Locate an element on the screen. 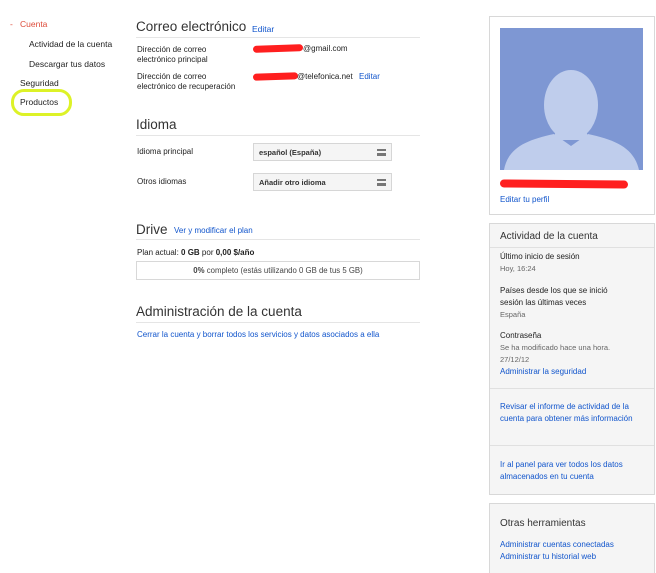 This screenshot has width=656, height=573. sidebar-item-account: Cuenta is located at coordinates (33, 24).